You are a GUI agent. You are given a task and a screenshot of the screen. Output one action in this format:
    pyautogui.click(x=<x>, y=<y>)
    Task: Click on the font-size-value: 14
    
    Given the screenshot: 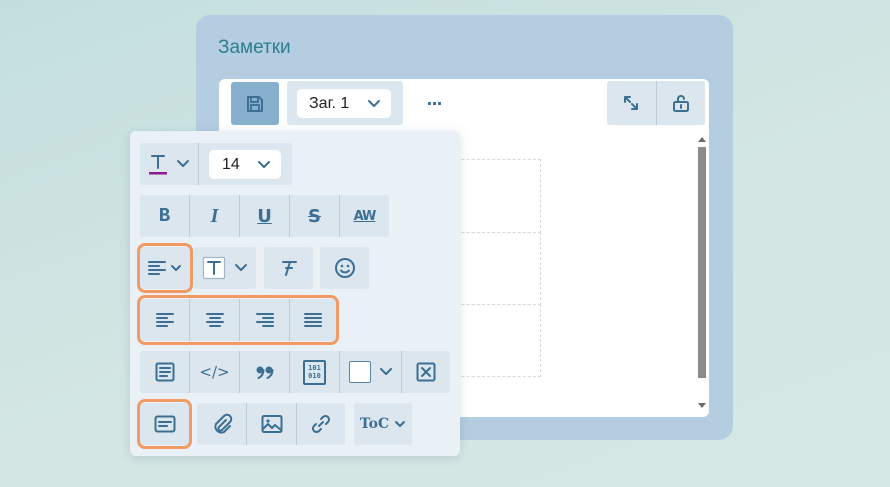 What is the action you would take?
    pyautogui.click(x=231, y=164)
    